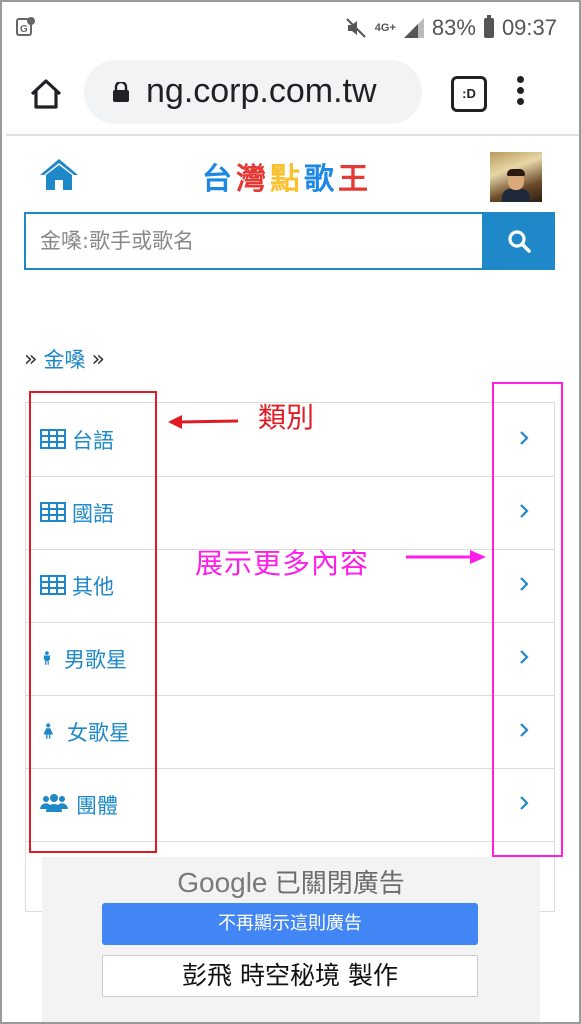  I want to click on category-annotation: 類別, so click(286, 417).